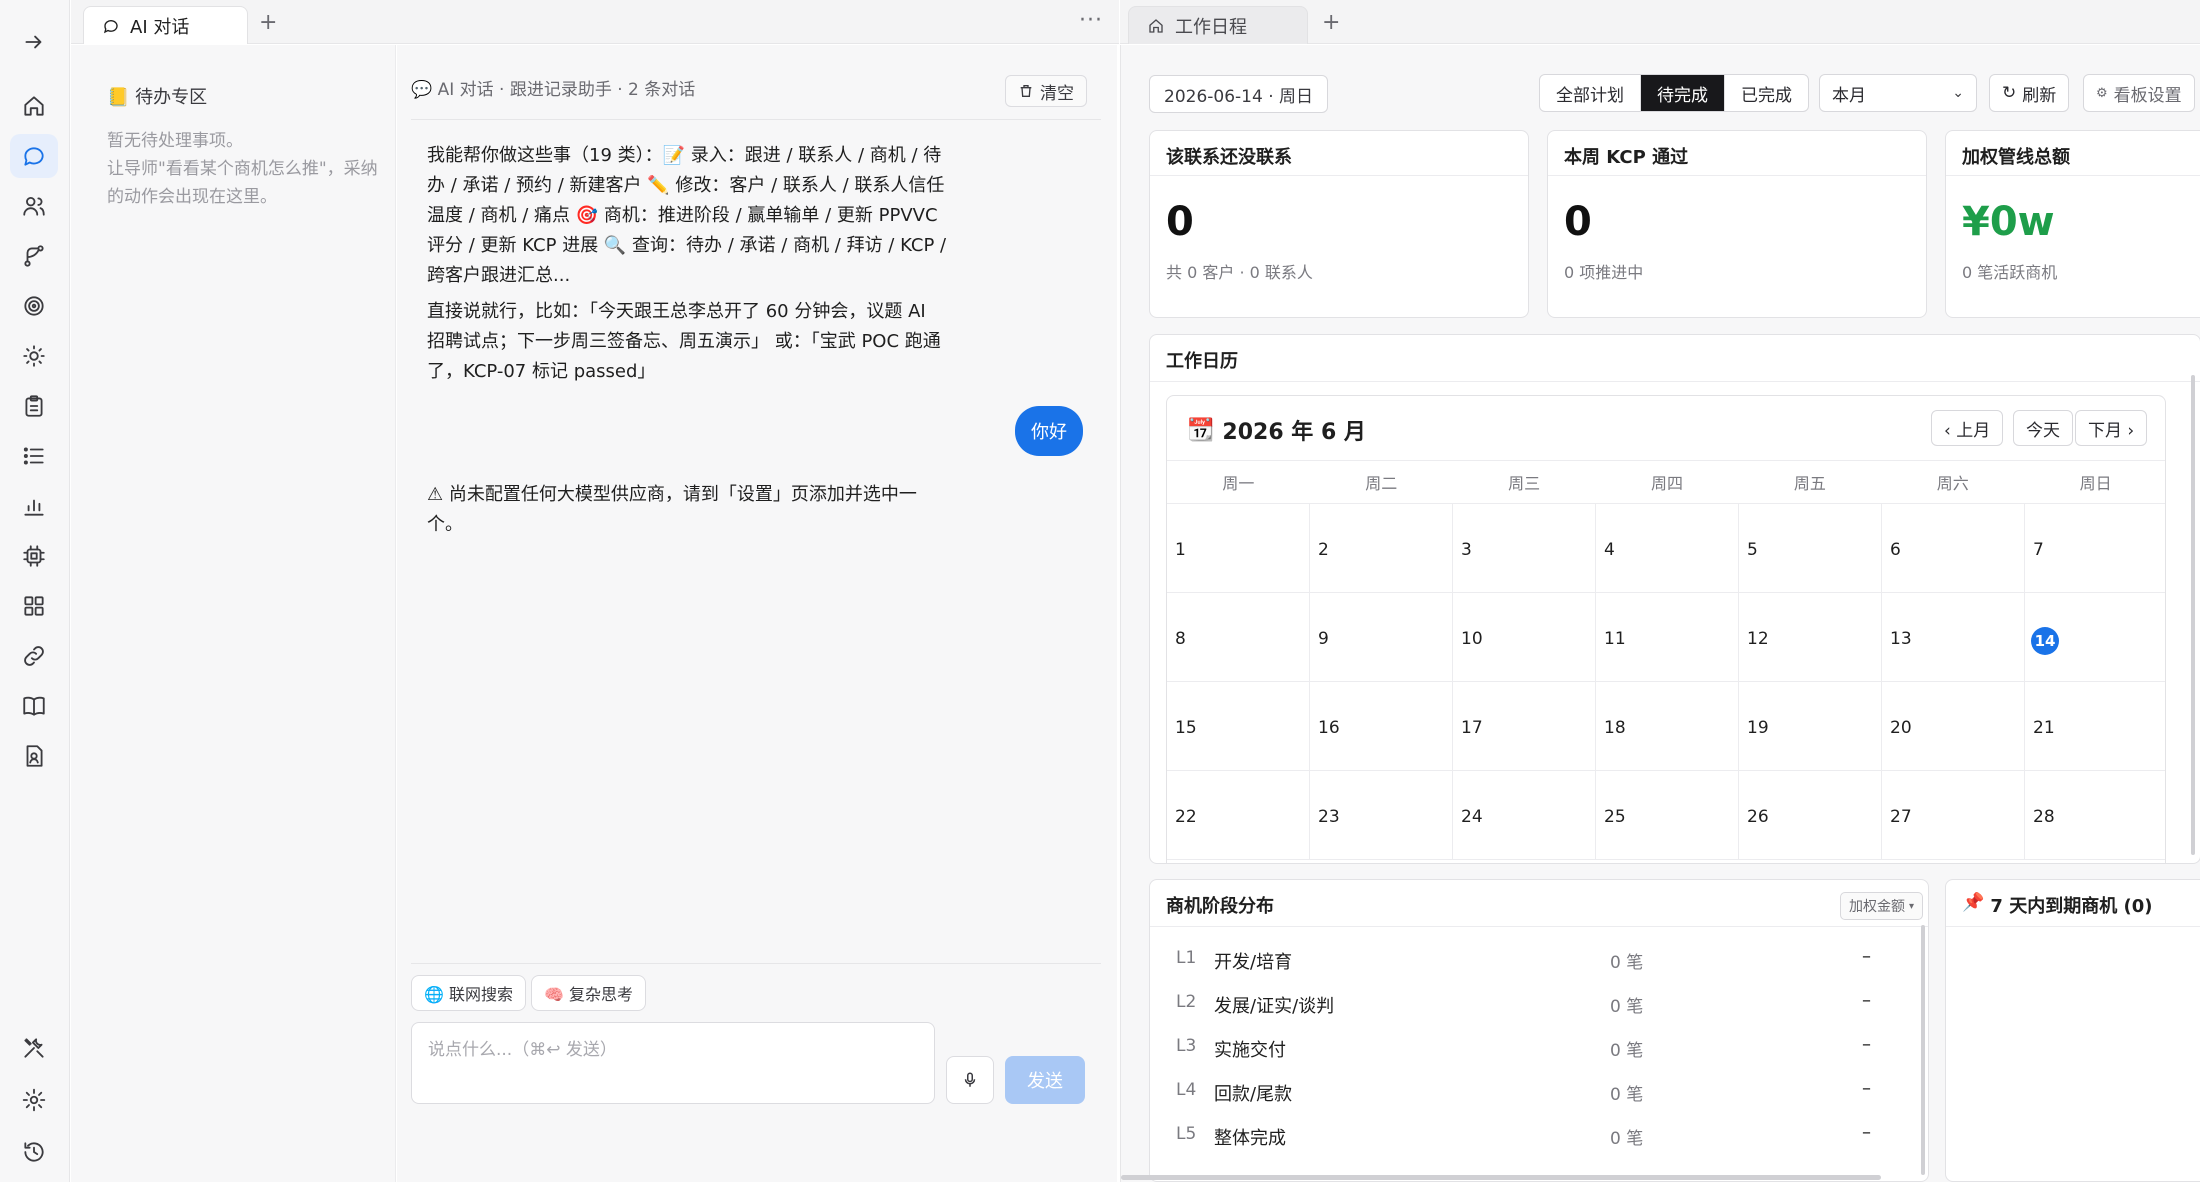 The image size is (2200, 1182). What do you see at coordinates (1239, 94) in the screenshot?
I see `current-date: 2026-06-14 · 周日` at bounding box center [1239, 94].